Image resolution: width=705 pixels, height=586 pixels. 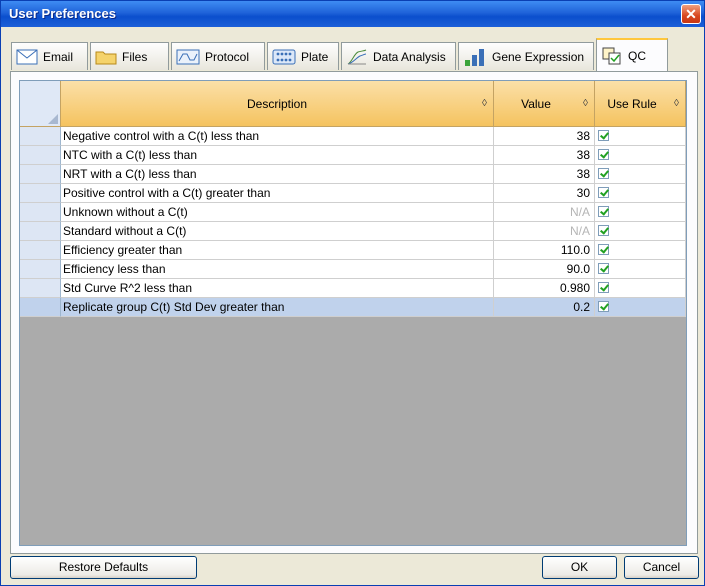 I want to click on description-cell: Std Curve R^2 less than, so click(x=277, y=288).